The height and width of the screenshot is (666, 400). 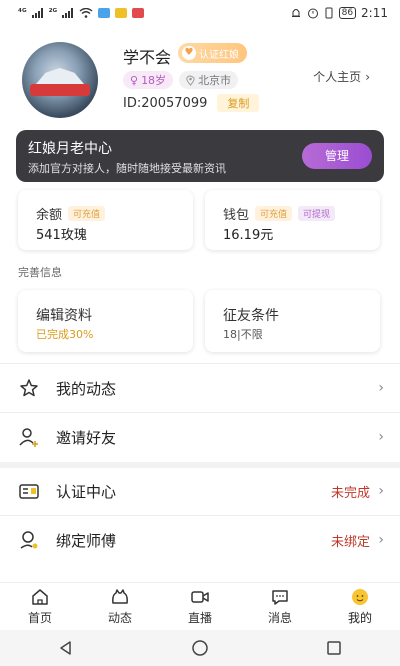 I want to click on city-tag: 北京市, so click(x=209, y=80).